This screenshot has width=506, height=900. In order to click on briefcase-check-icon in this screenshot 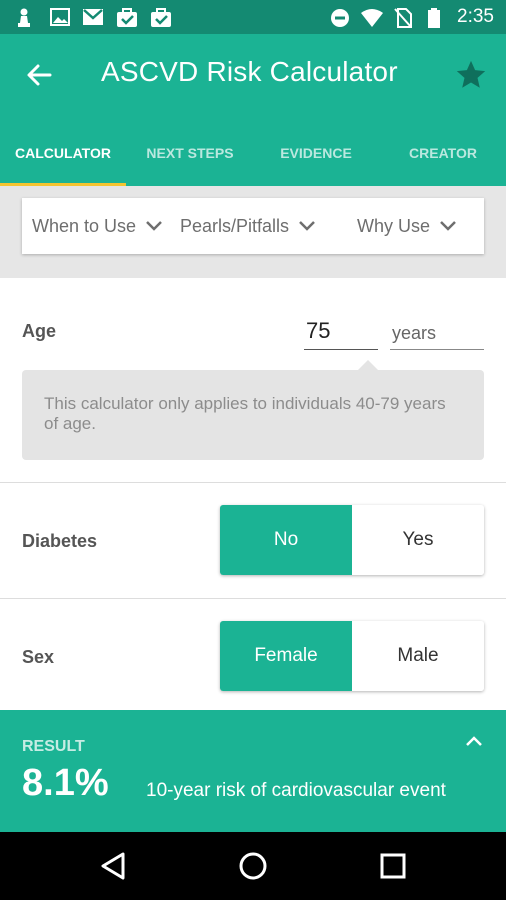, I will do `click(161, 20)`.